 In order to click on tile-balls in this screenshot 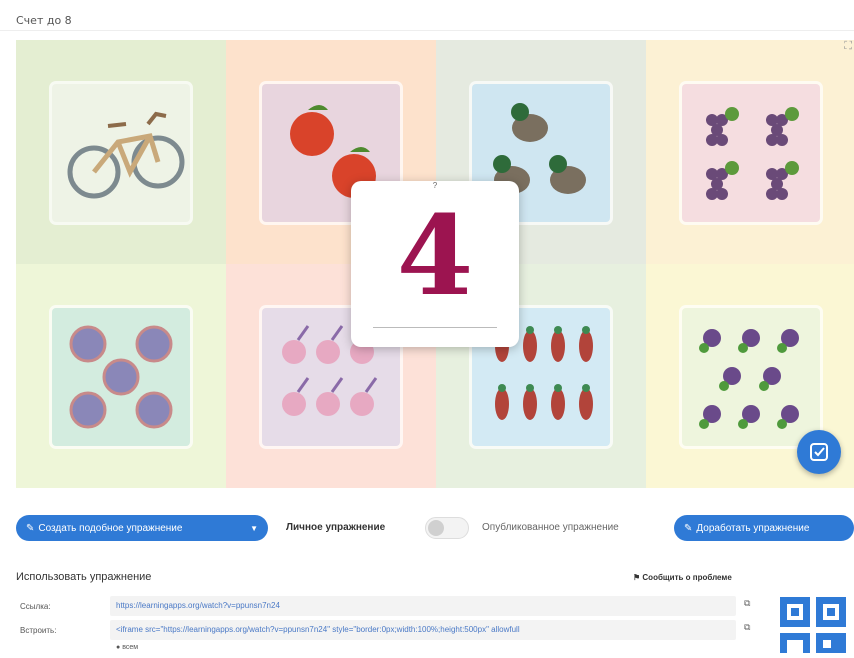, I will do `click(121, 376)`.